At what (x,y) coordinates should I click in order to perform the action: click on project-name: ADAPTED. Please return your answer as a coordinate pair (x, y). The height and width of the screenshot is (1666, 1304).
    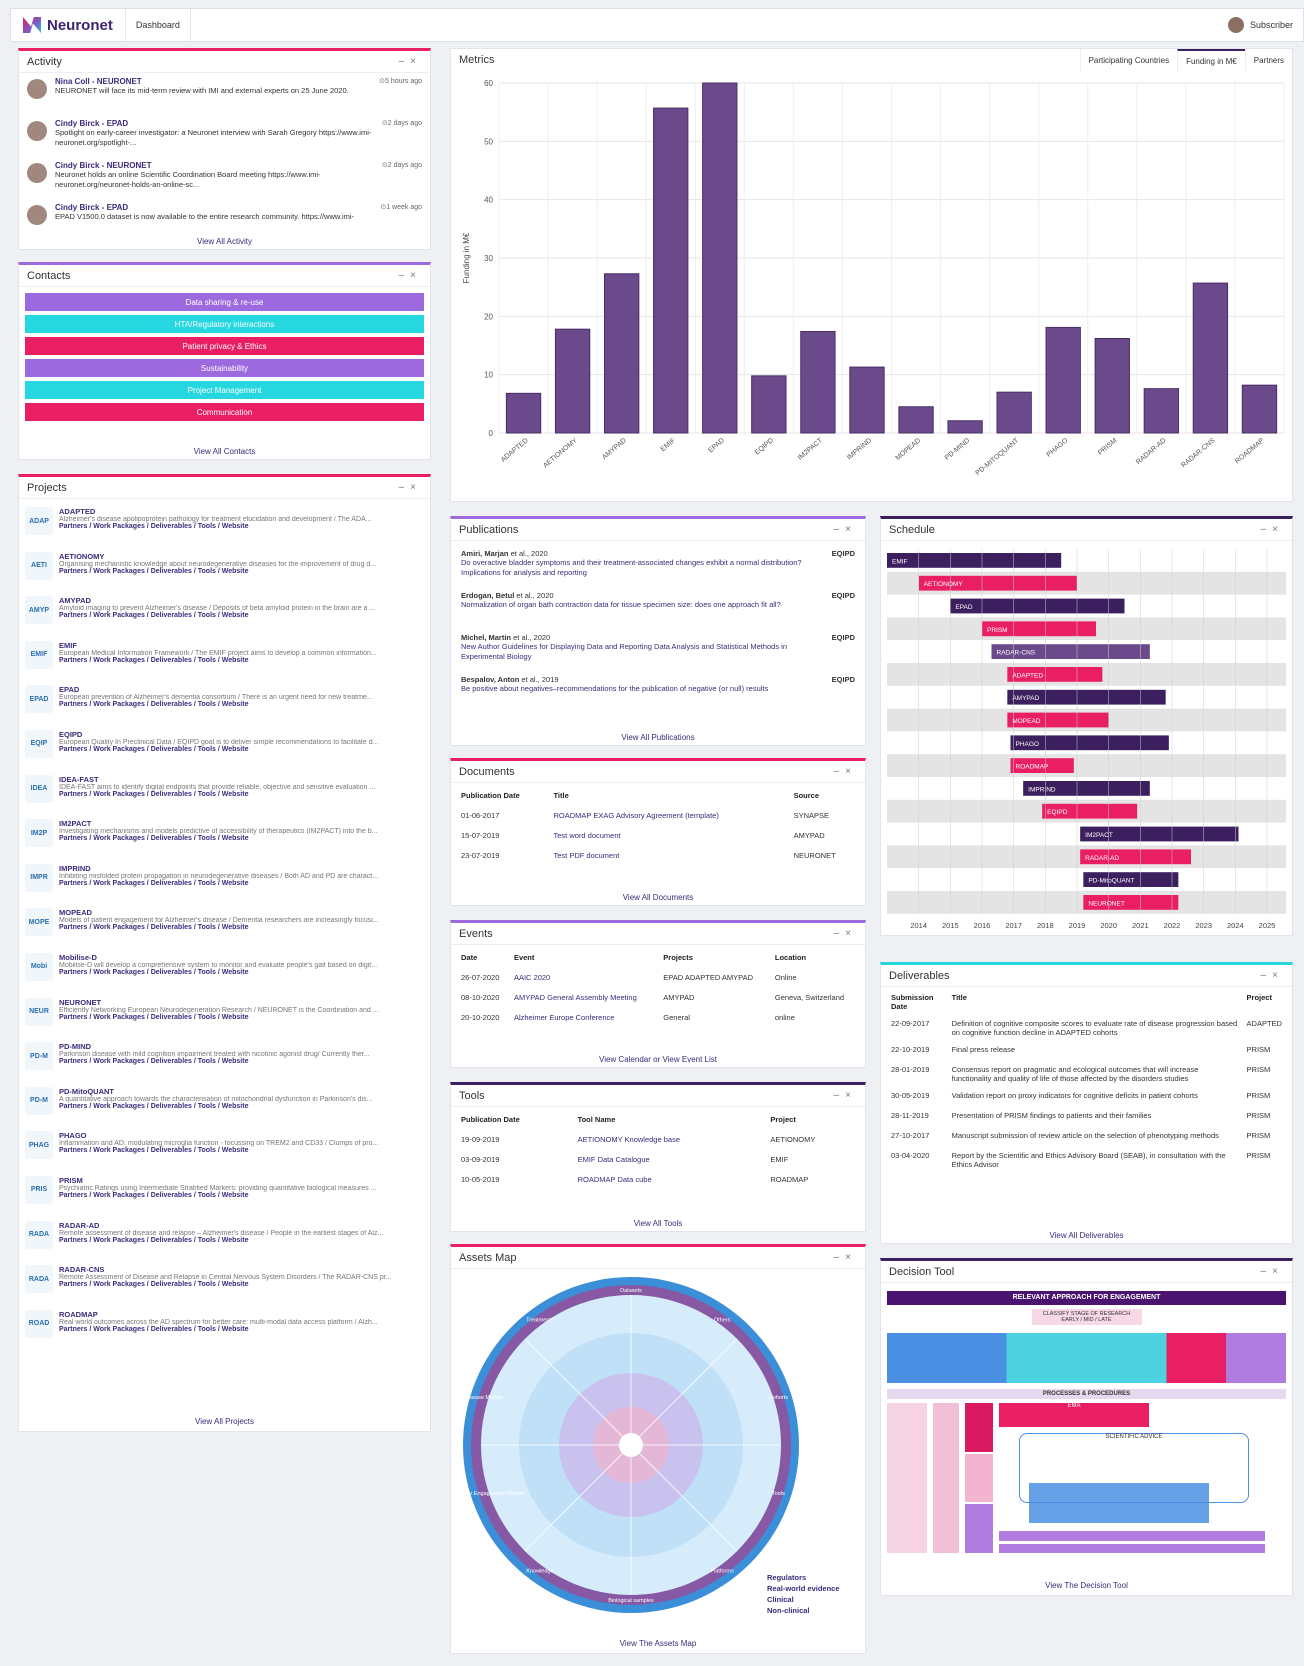
    Looking at the image, I should click on (229, 511).